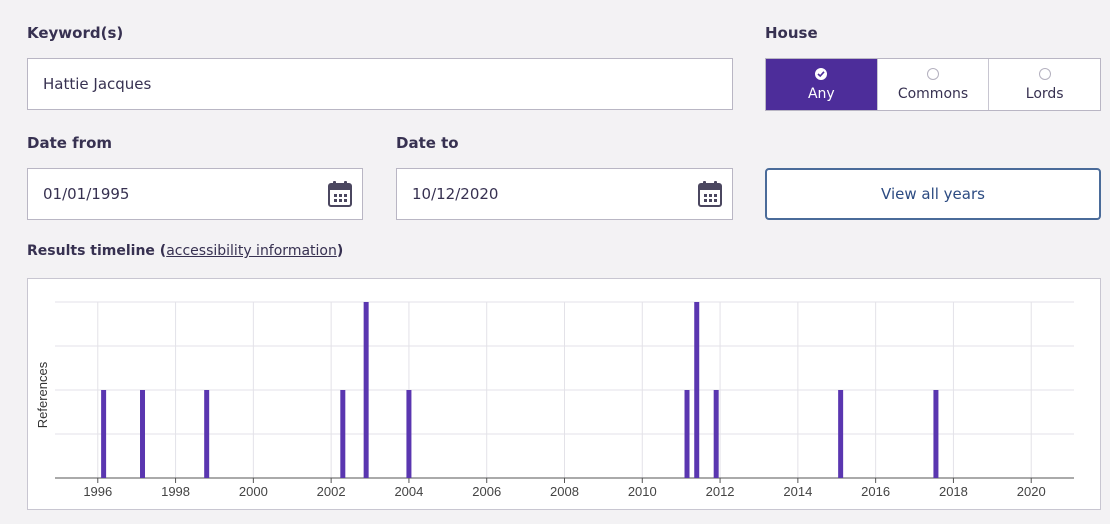 The width and height of the screenshot is (1110, 524). I want to click on date-from-value: 01/01/1995, so click(86, 194).